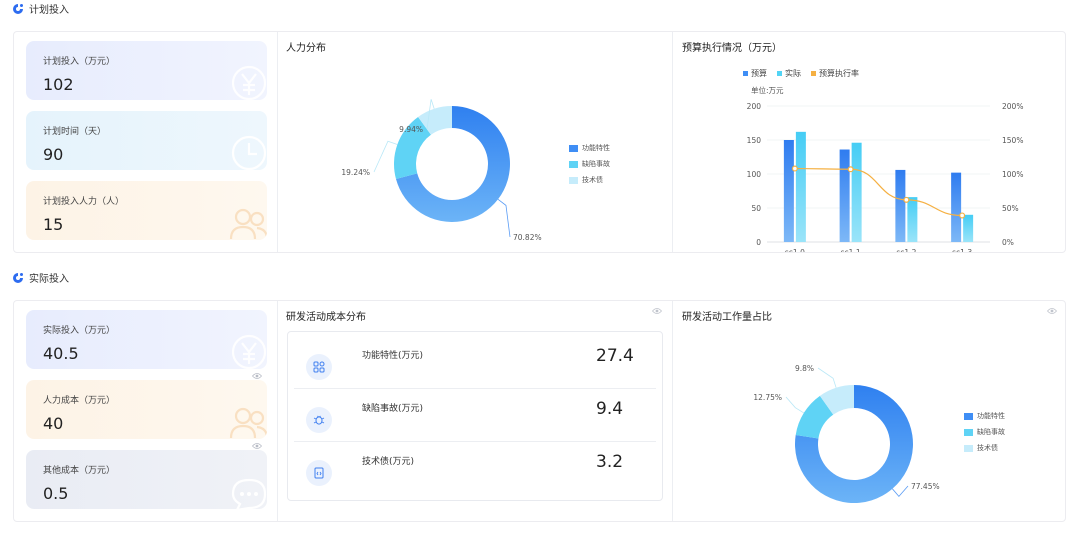 Image resolution: width=1080 pixels, height=539 pixels. What do you see at coordinates (326, 317) in the screenshot?
I see `cost-dist-title: 研发活动成本分布` at bounding box center [326, 317].